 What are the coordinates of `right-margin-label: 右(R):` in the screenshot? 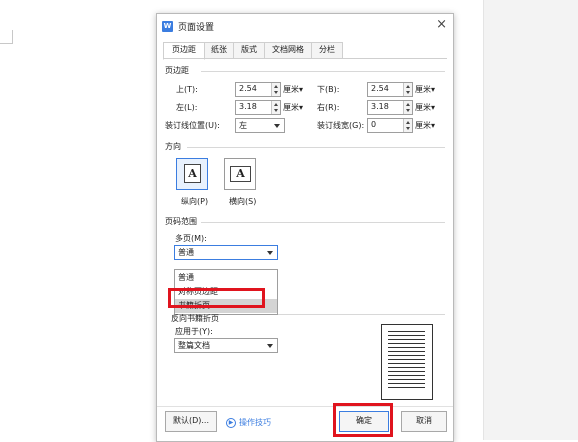 It's located at (328, 107).